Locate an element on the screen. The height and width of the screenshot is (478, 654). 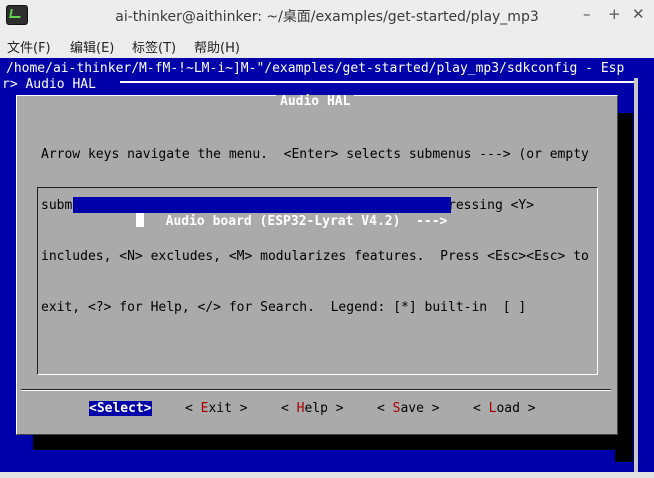
breadcrumb-rule is located at coordinates (377, 82).